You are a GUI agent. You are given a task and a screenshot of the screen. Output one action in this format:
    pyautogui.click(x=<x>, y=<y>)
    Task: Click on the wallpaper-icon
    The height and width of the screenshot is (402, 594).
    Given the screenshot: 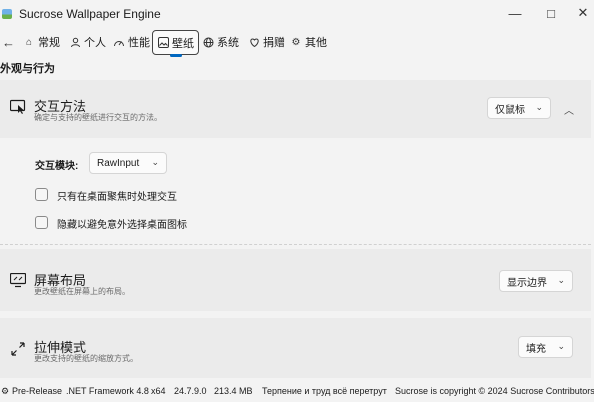 What is the action you would take?
    pyautogui.click(x=163, y=43)
    